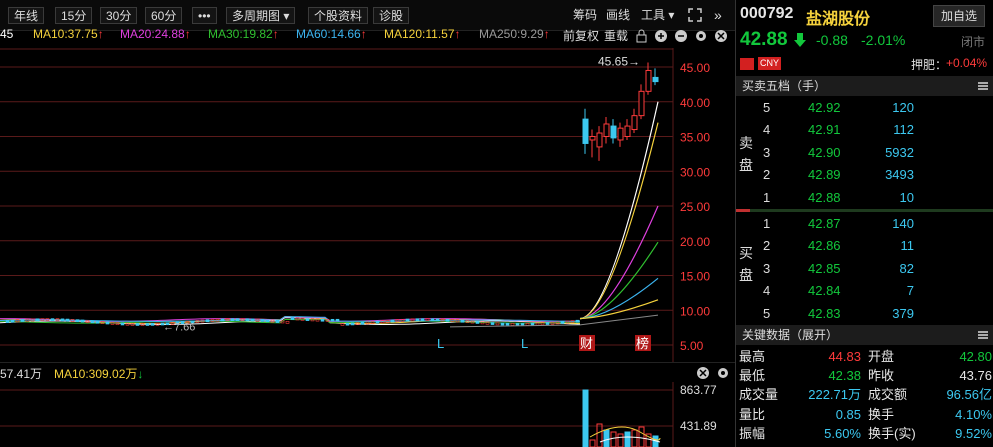 The height and width of the screenshot is (447, 993). I want to click on bids-level-row: 1 42.87 140, so click(877, 224).